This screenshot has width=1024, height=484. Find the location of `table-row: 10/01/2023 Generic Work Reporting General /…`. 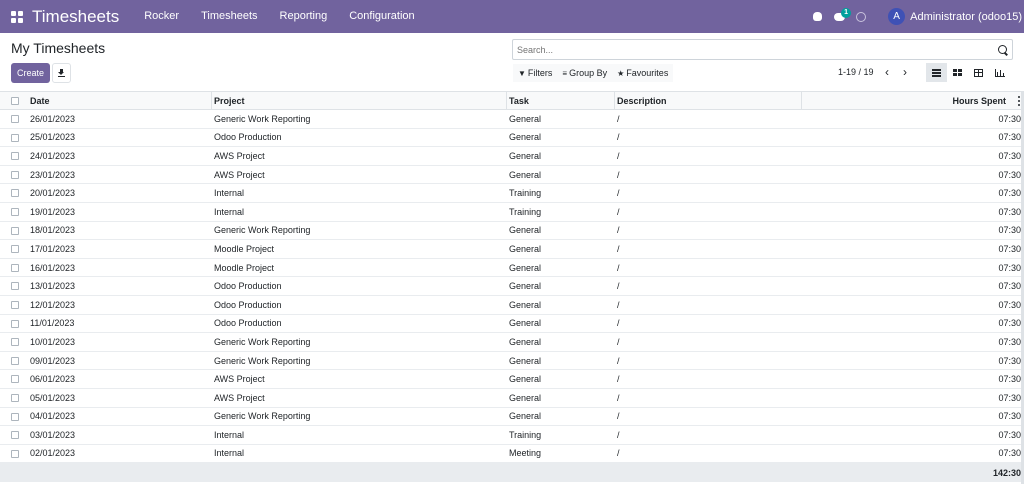

table-row: 10/01/2023 Generic Work Reporting General /… is located at coordinates (512, 342).